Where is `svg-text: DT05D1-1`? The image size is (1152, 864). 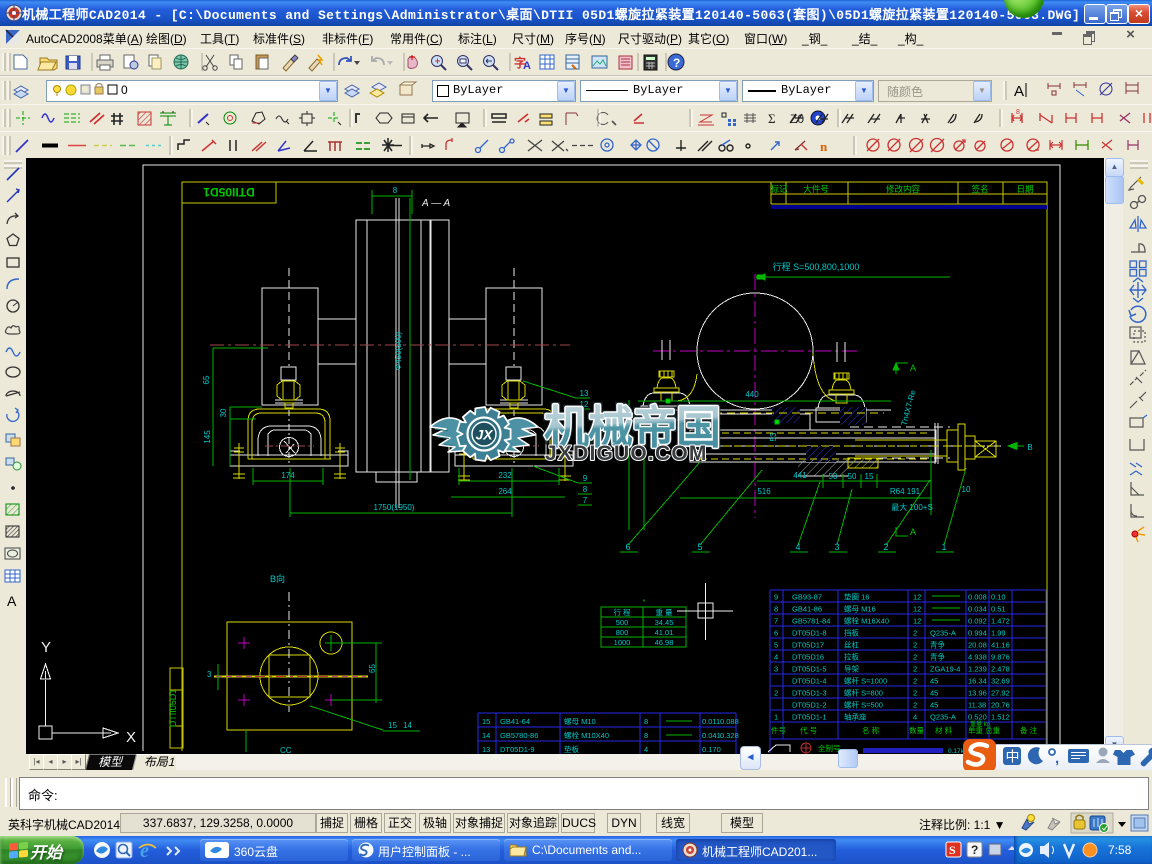
svg-text: DT05D1-1 is located at coordinates (809, 717).